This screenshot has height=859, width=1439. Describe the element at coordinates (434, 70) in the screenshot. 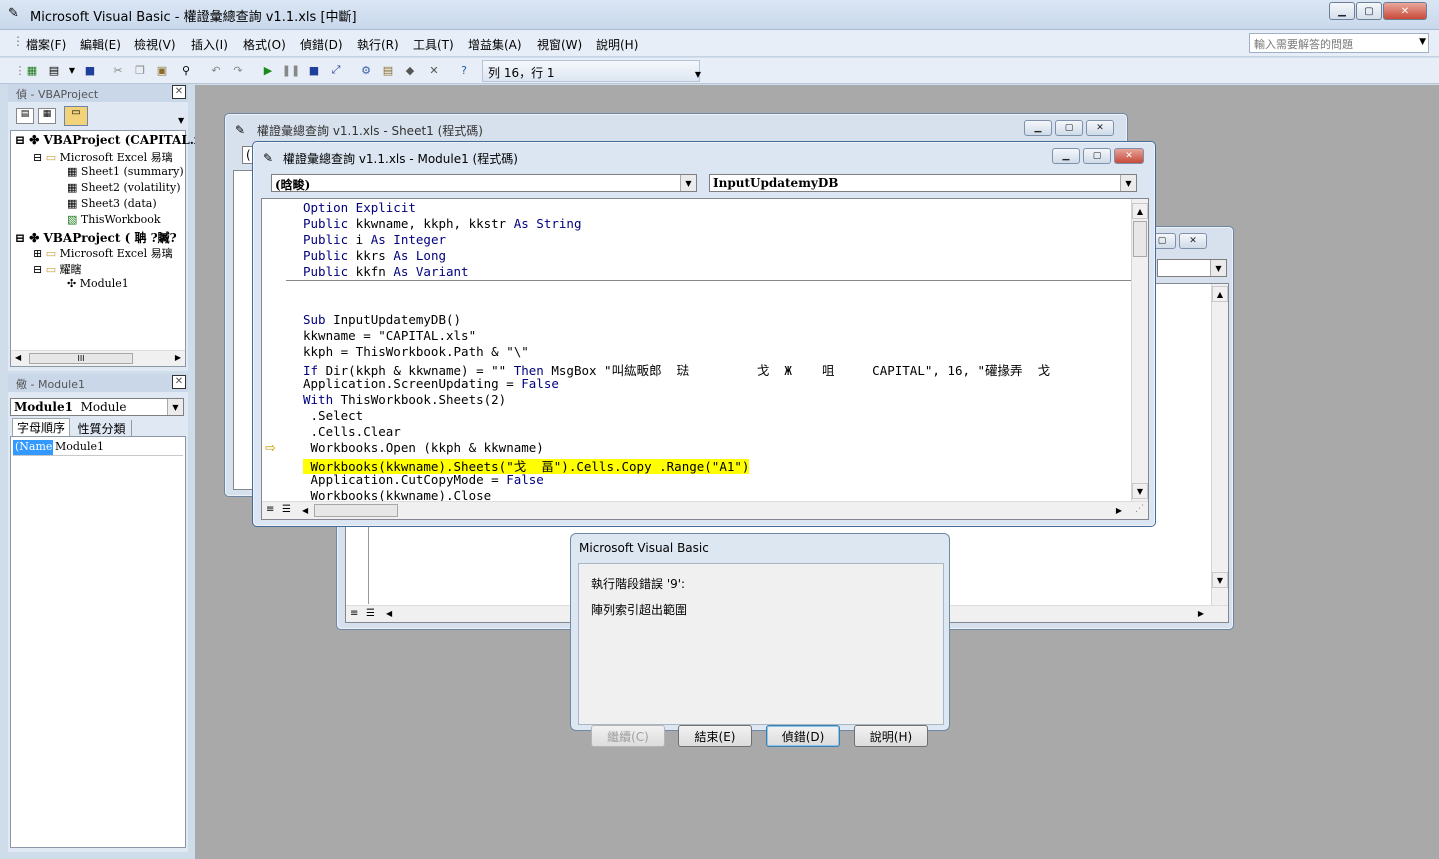

I see `toolbox-icon: ✕` at that location.